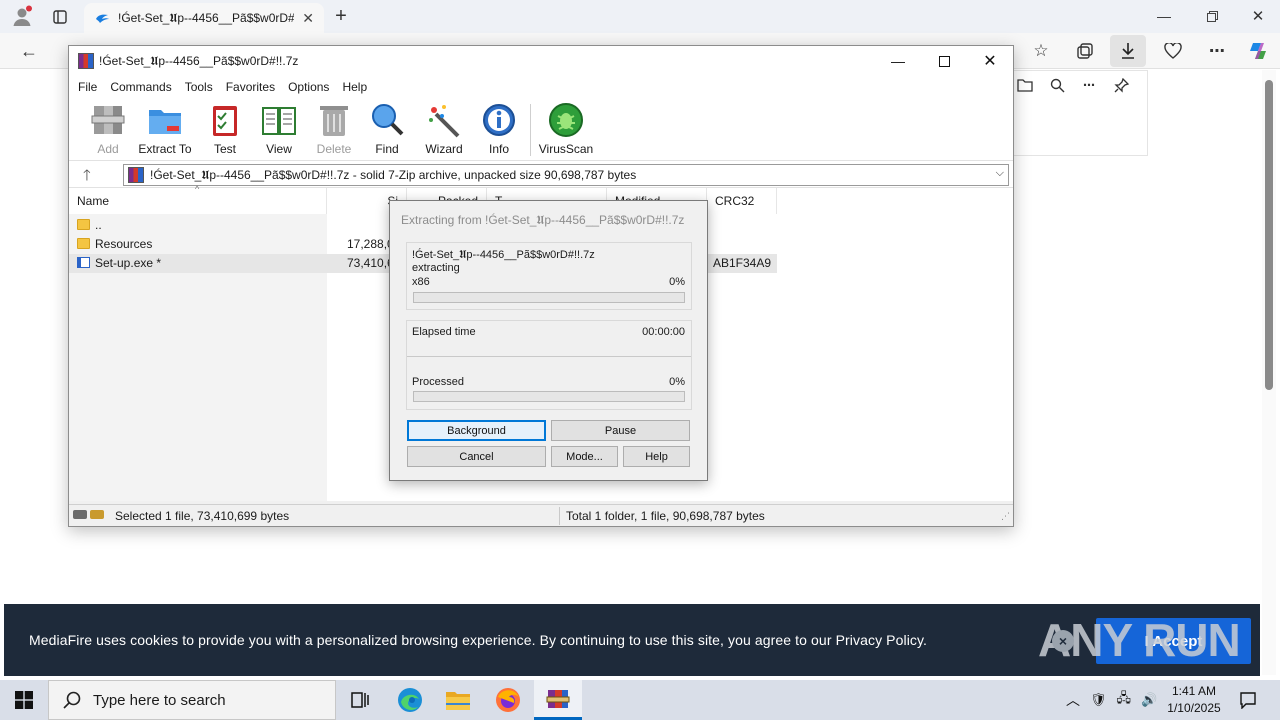 This screenshot has width=1280, height=720. Describe the element at coordinates (677, 382) in the screenshot. I see `processed-percent: 0%` at that location.